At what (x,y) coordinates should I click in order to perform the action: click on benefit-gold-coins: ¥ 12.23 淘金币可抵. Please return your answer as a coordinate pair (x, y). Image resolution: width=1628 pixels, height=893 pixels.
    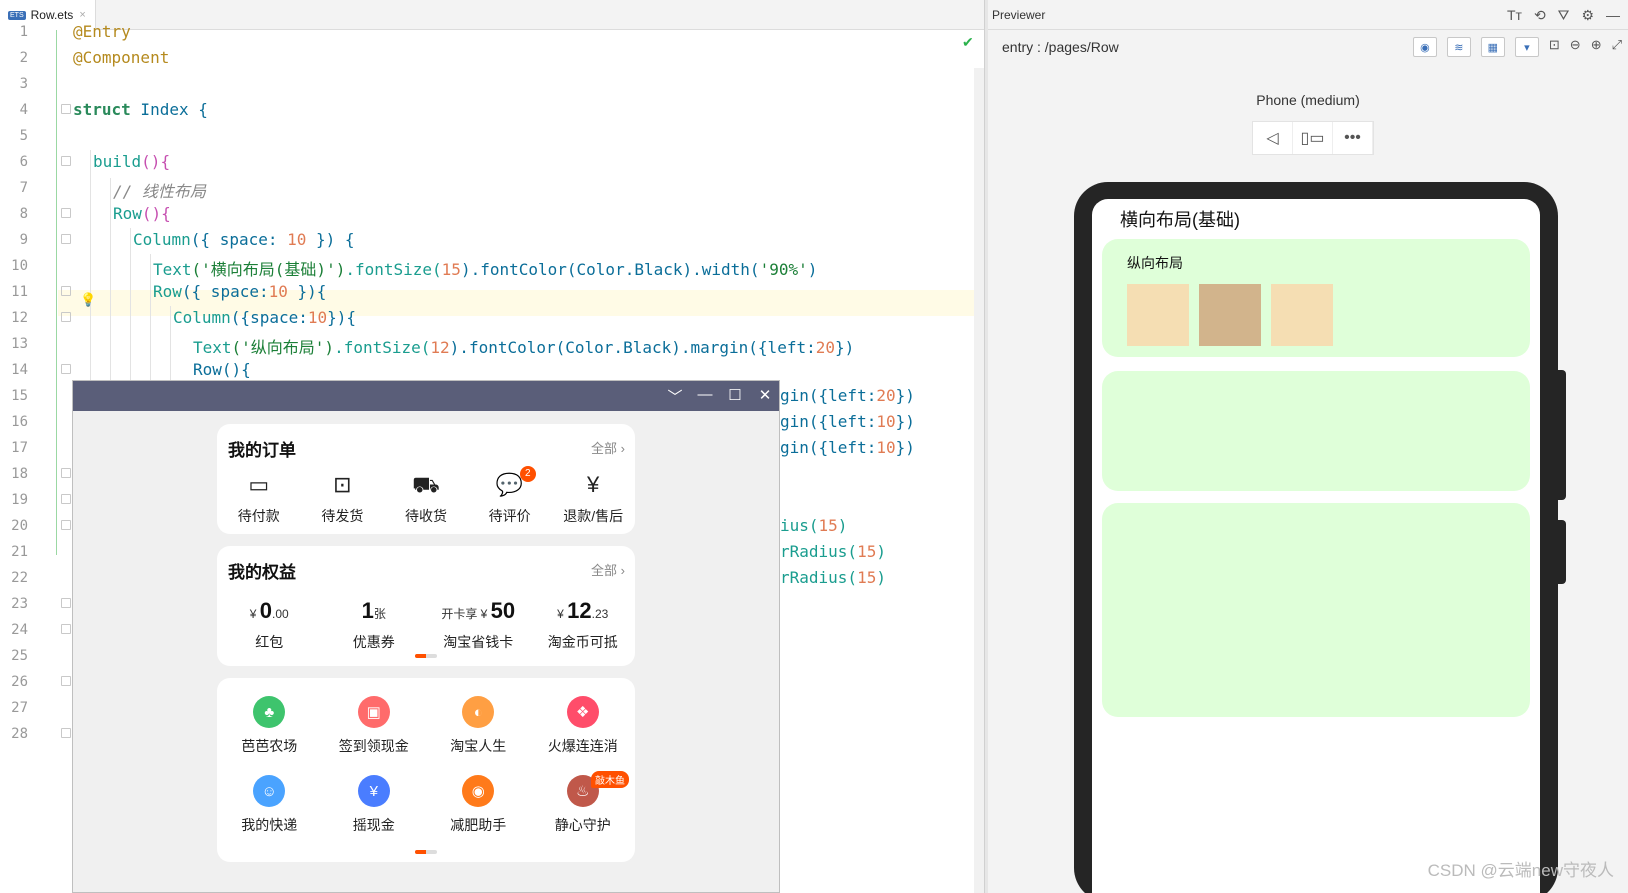
    Looking at the image, I should click on (583, 625).